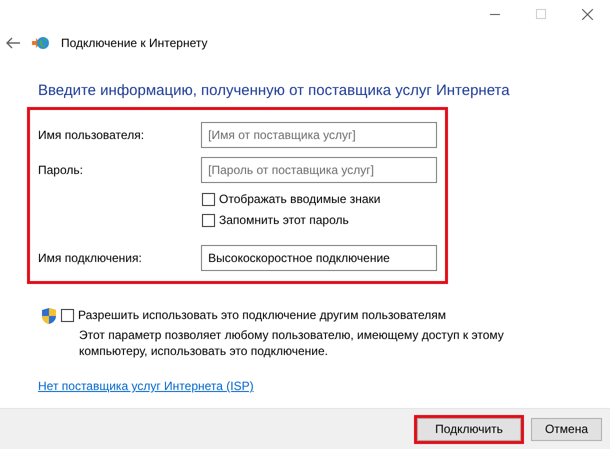  Describe the element at coordinates (262, 315) in the screenshot. I see `checkbox-label: Разрешить использовать это подключение другим пользователям` at that location.